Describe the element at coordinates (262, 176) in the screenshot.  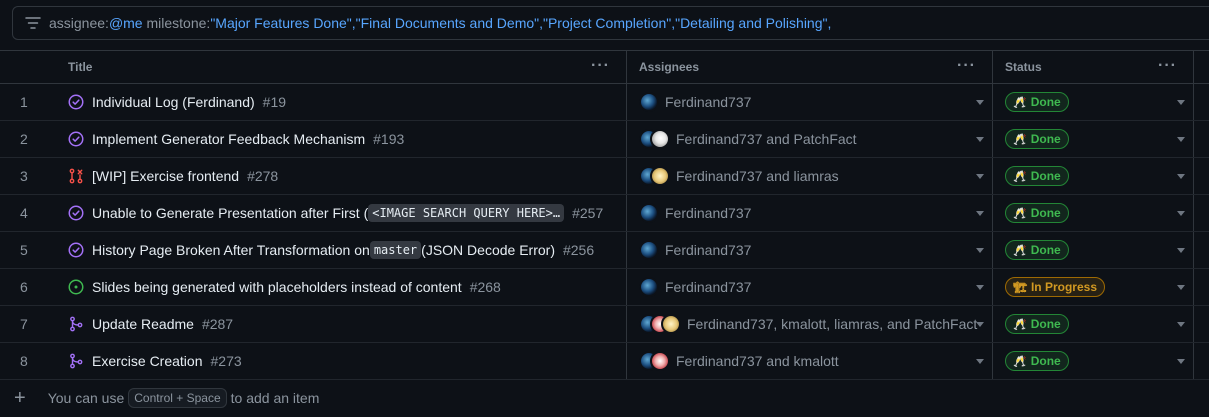
I see `item-number: #278` at that location.